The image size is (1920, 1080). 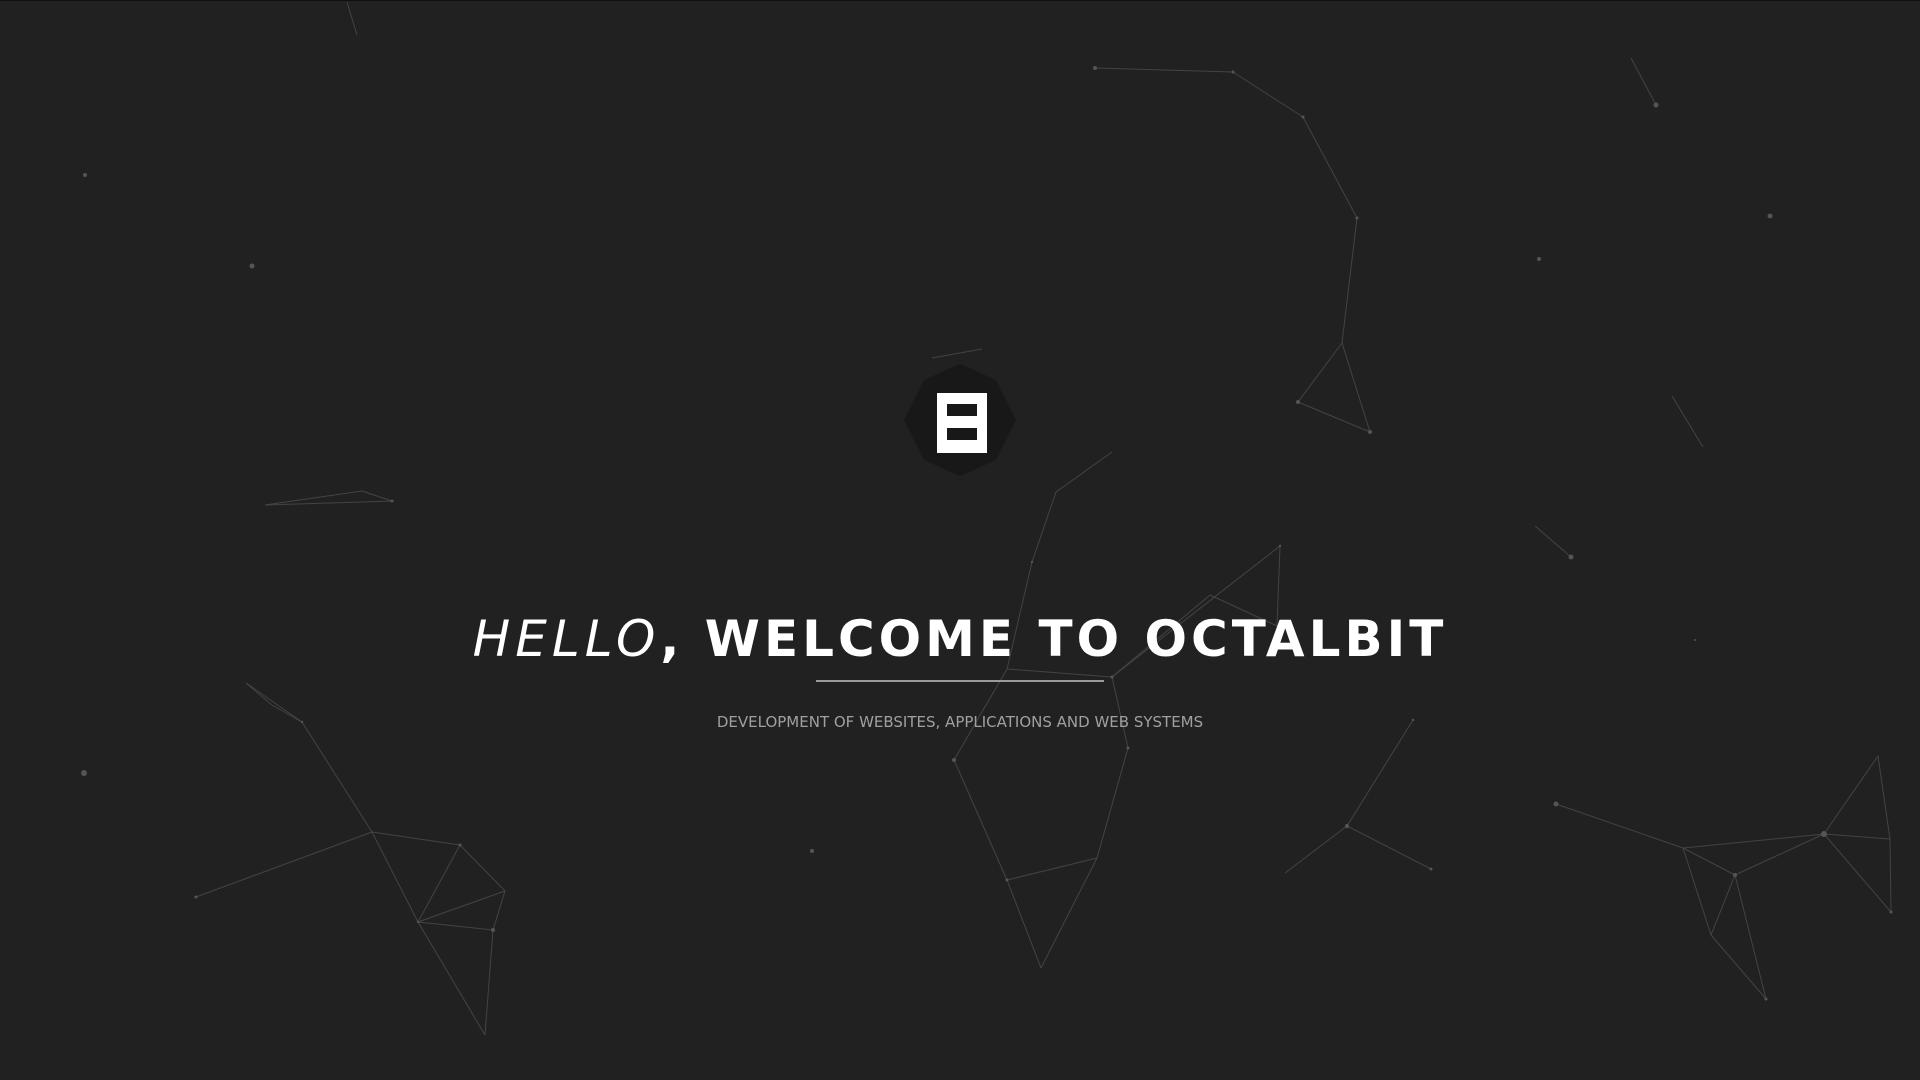 I want to click on logo-mark-upper-slot, so click(x=962, y=410).